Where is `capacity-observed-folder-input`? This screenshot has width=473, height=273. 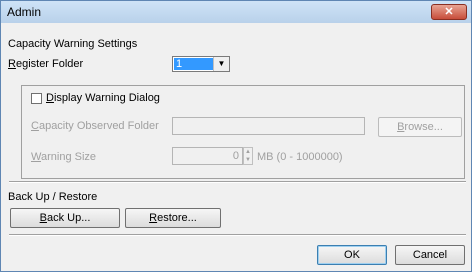 capacity-observed-folder-input is located at coordinates (268, 126).